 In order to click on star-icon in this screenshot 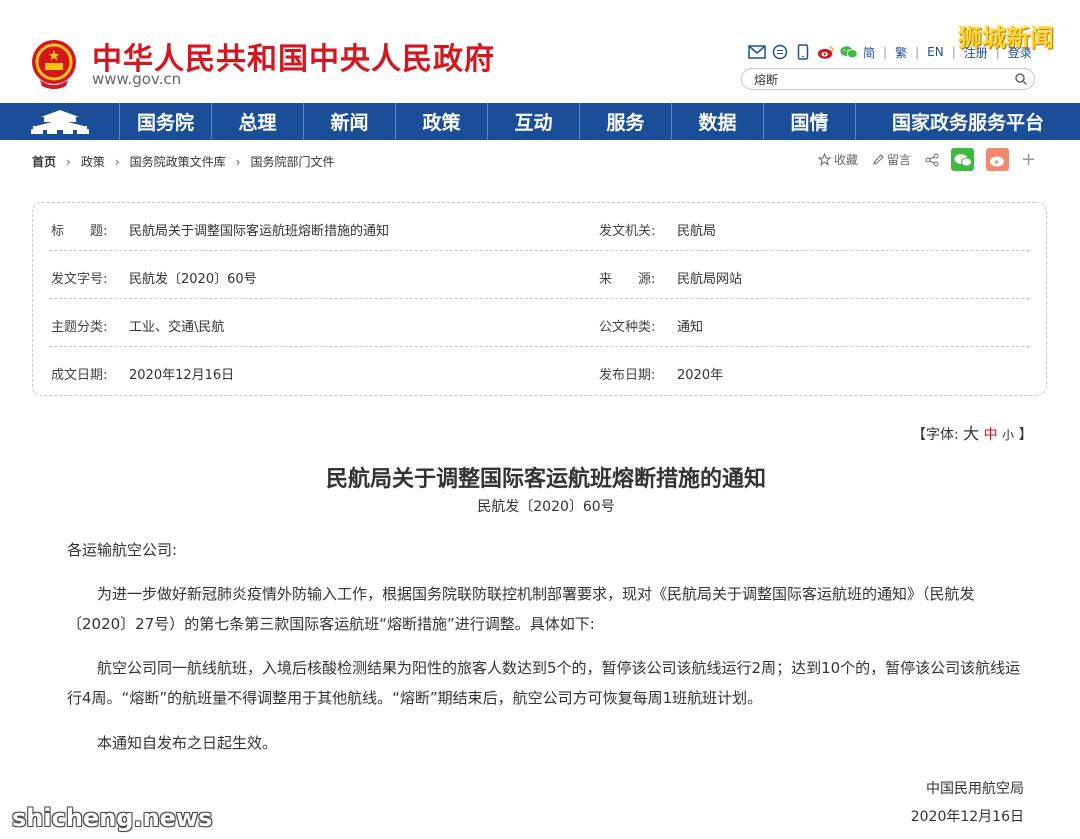, I will do `click(824, 159)`.